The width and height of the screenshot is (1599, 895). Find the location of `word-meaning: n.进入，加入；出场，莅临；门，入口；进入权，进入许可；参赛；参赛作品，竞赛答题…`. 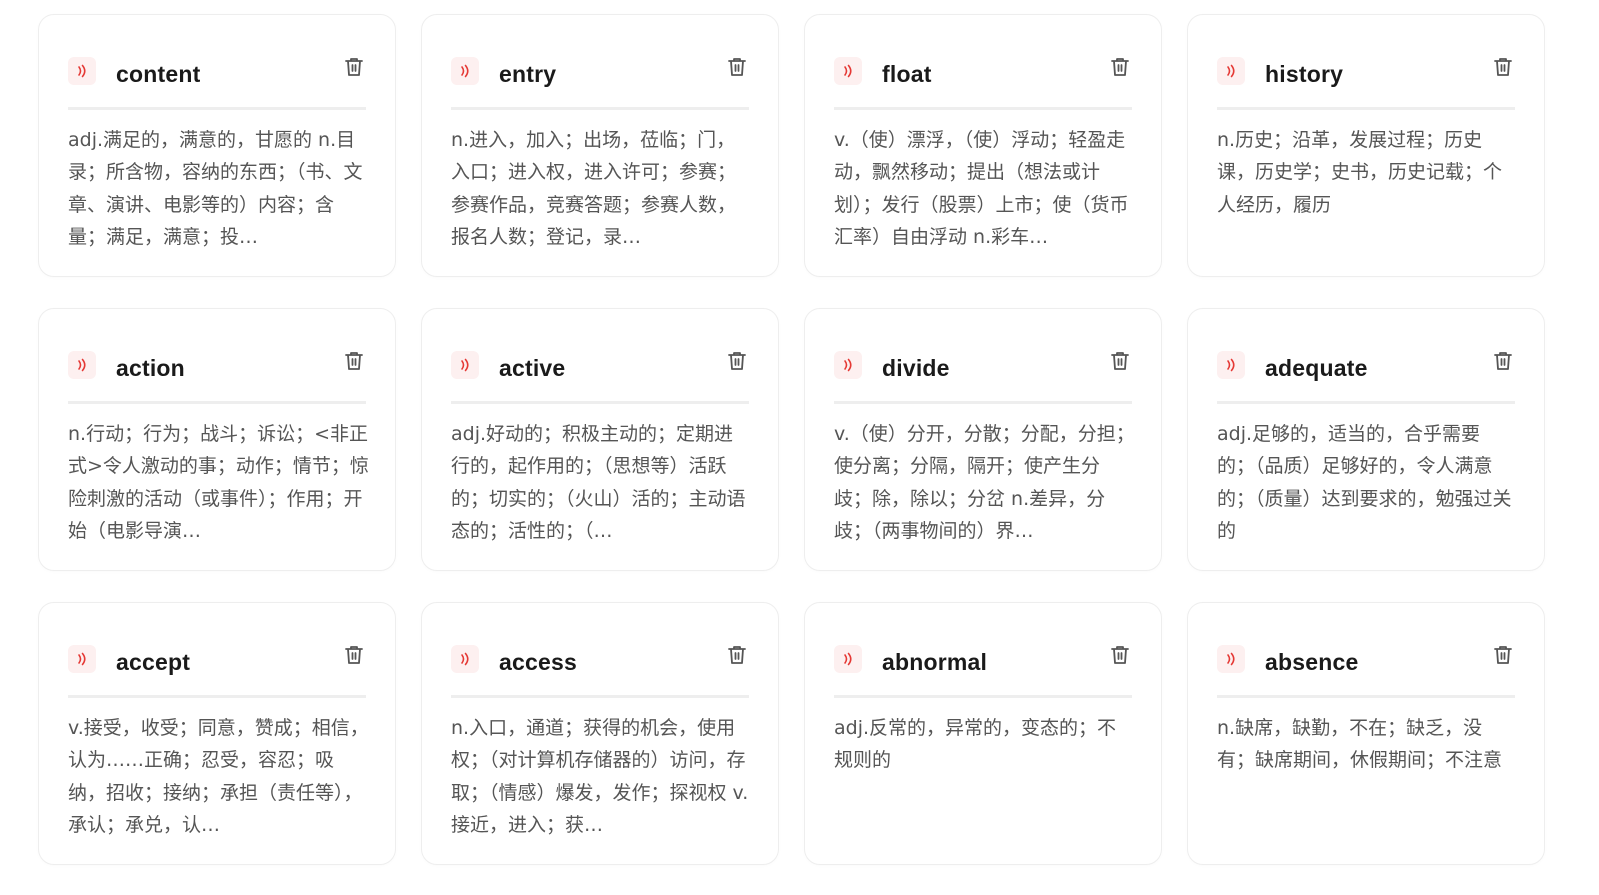

word-meaning: n.进入，加入；出场，莅临；门，入口；进入权，进入许可；参赛；参赛作品，竞赛答题… is located at coordinates (594, 188).